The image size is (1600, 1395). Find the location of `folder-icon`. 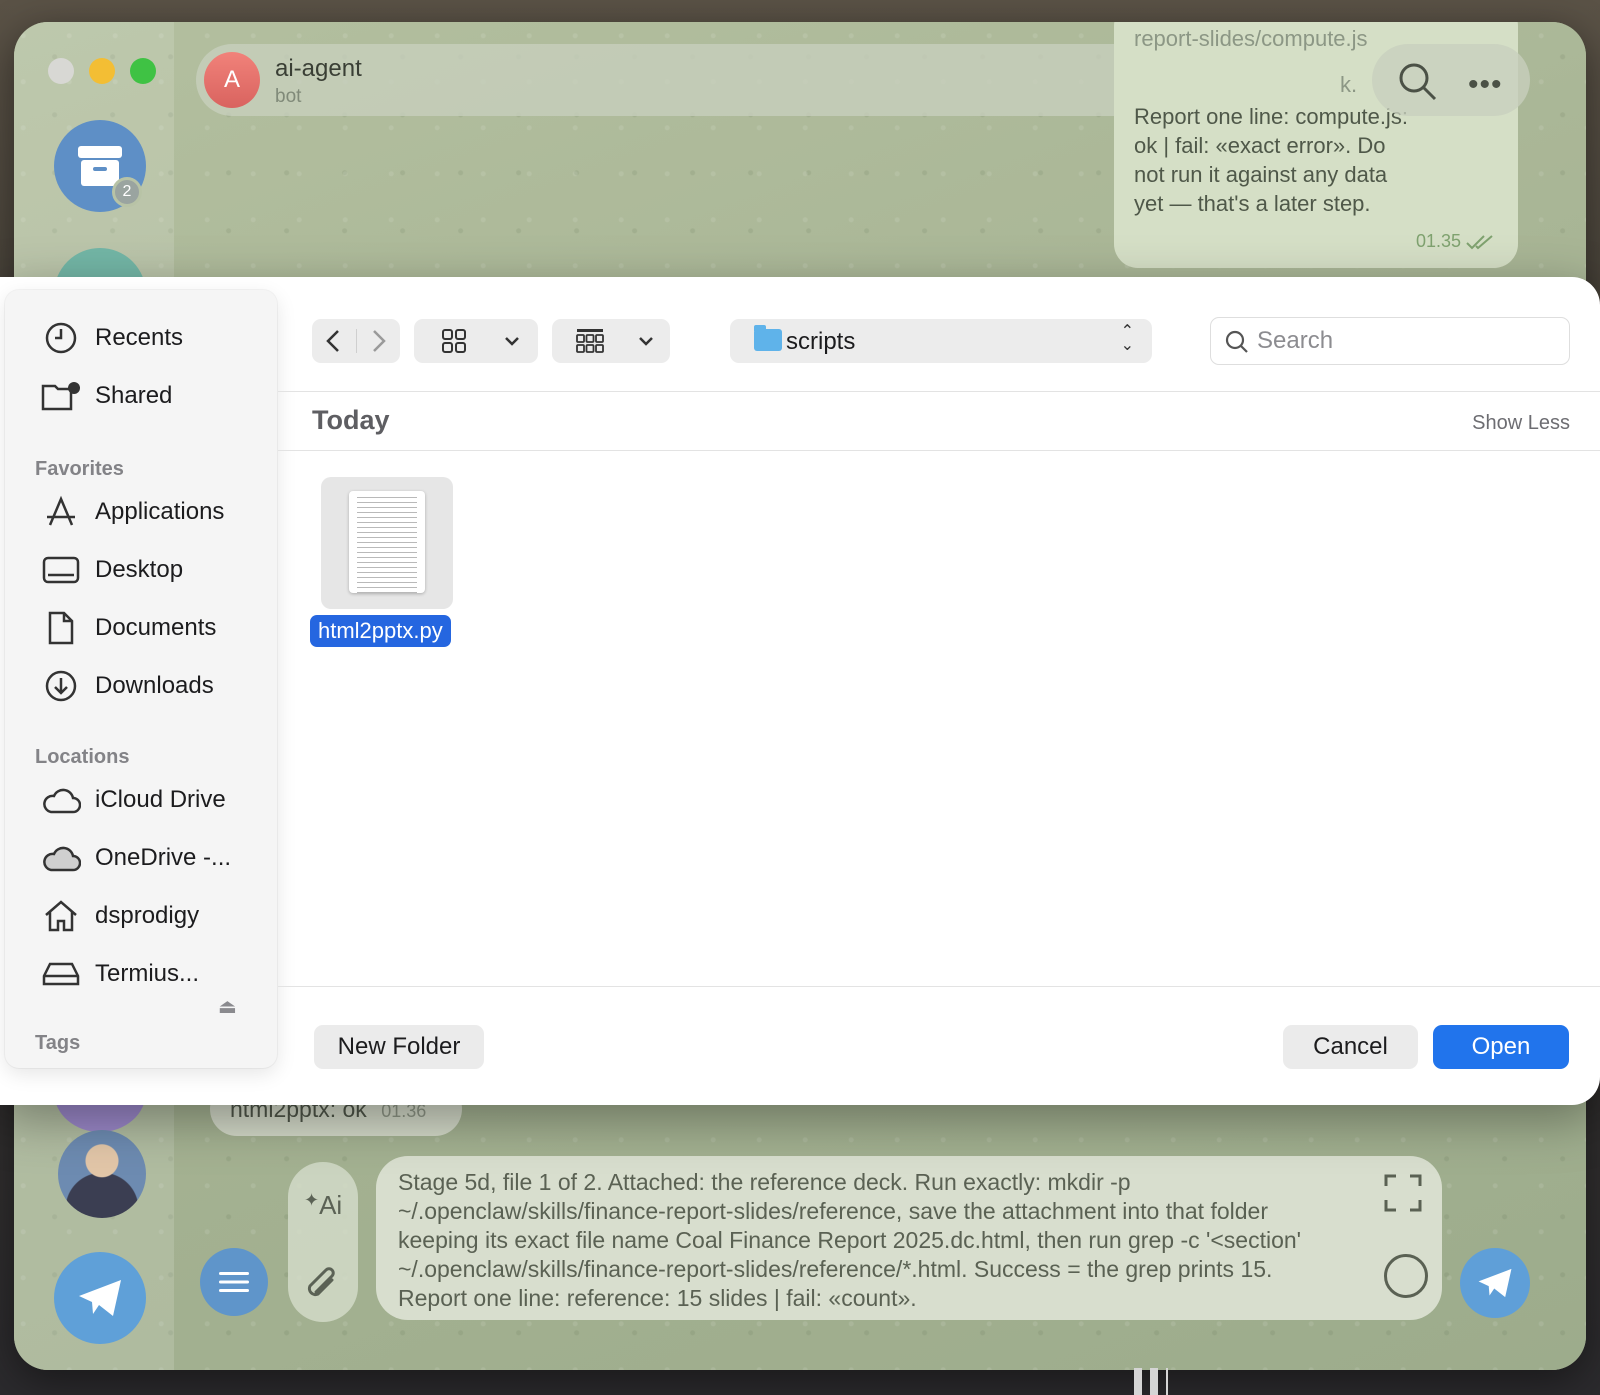

folder-icon is located at coordinates (768, 338).